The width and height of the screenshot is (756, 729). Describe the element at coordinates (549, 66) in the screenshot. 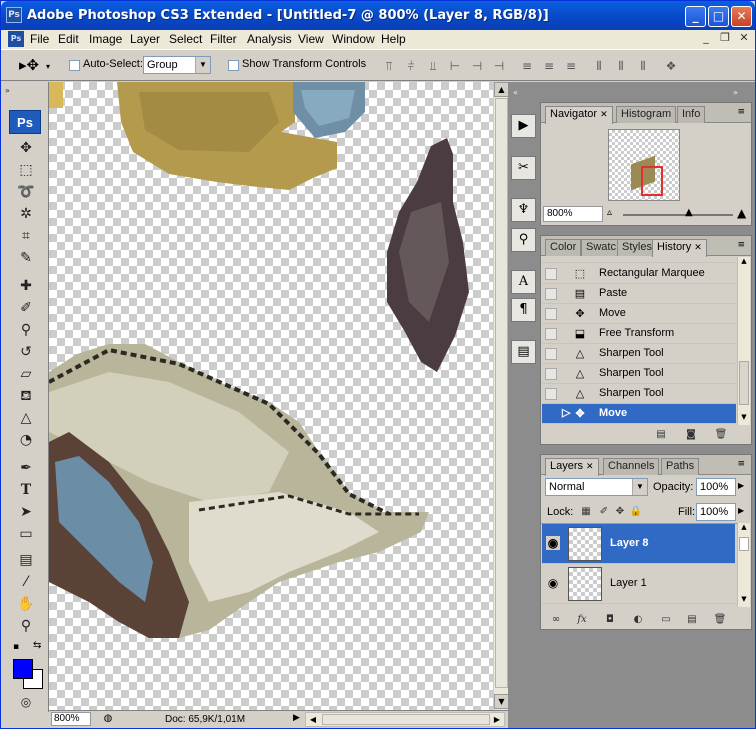

I see `distribute-vcenter-icon: ≡` at that location.